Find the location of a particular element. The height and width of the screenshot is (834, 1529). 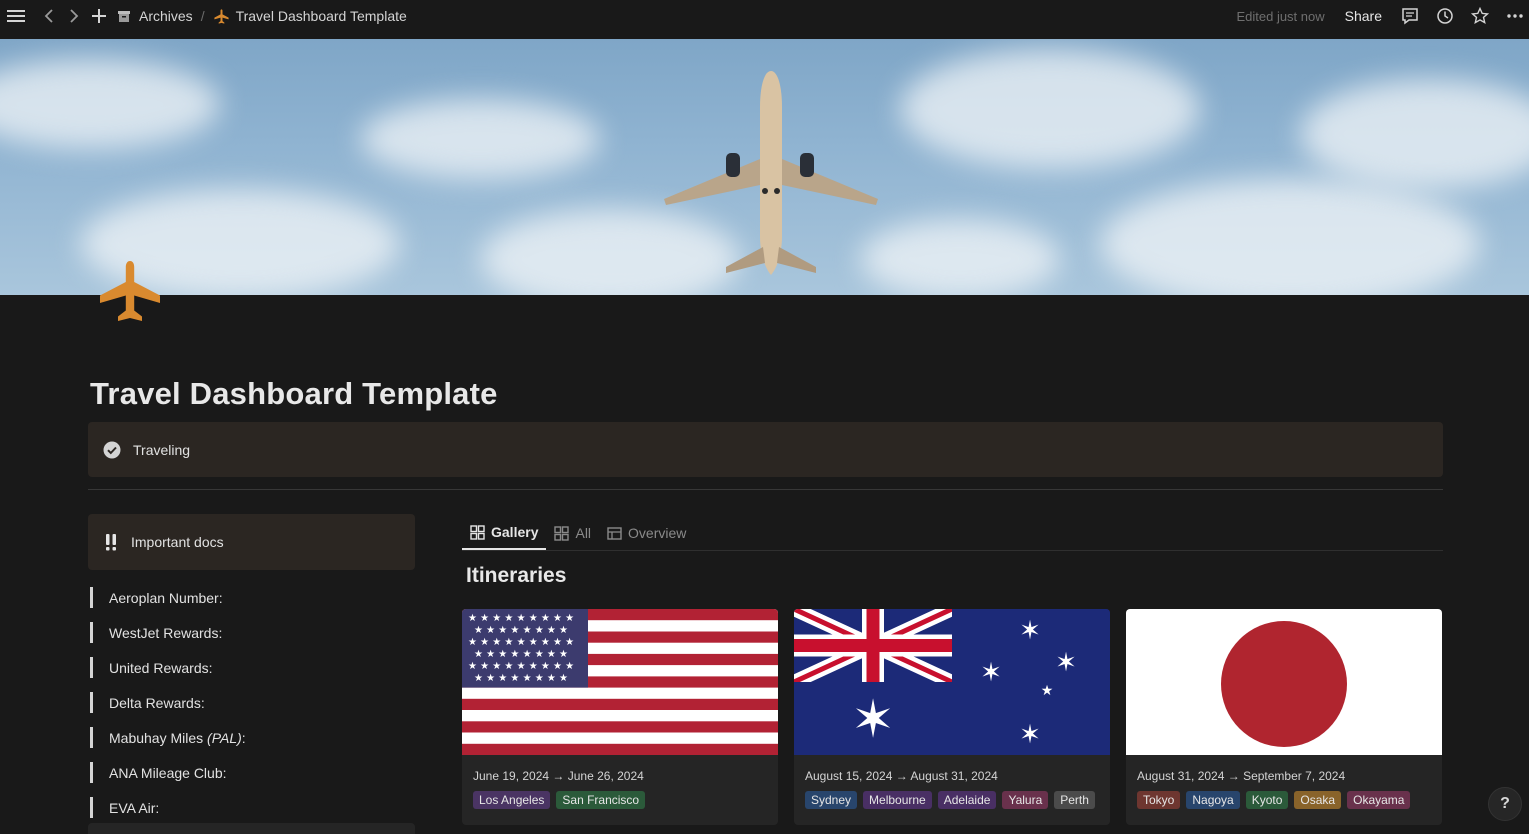

history-icon is located at coordinates (1445, 16).